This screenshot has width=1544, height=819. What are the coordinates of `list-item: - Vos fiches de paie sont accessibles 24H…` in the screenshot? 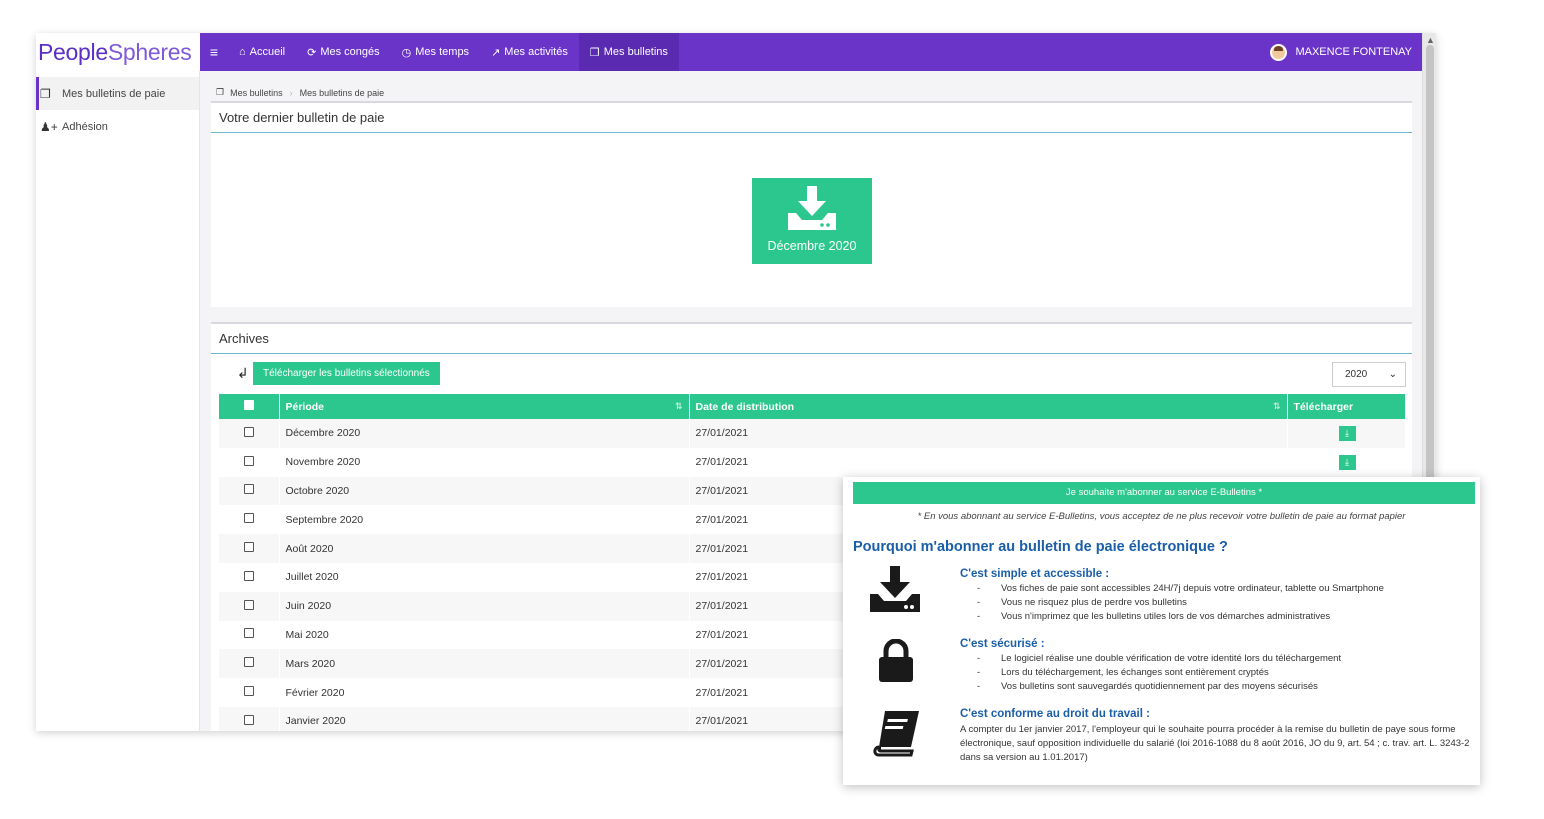 It's located at (1180, 588).